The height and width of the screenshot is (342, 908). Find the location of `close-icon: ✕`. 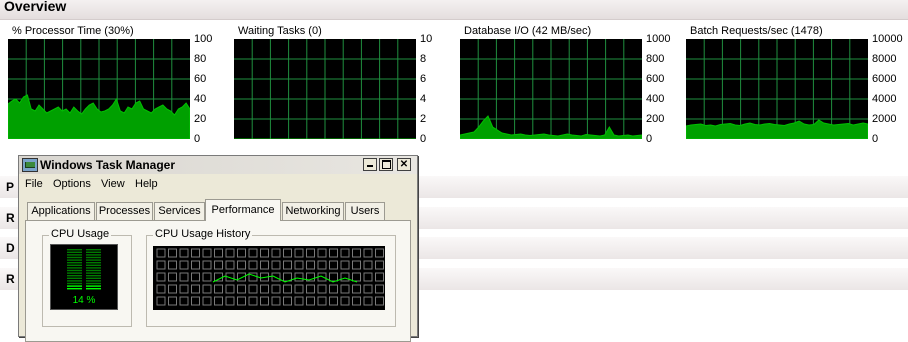

close-icon: ✕ is located at coordinates (404, 164).